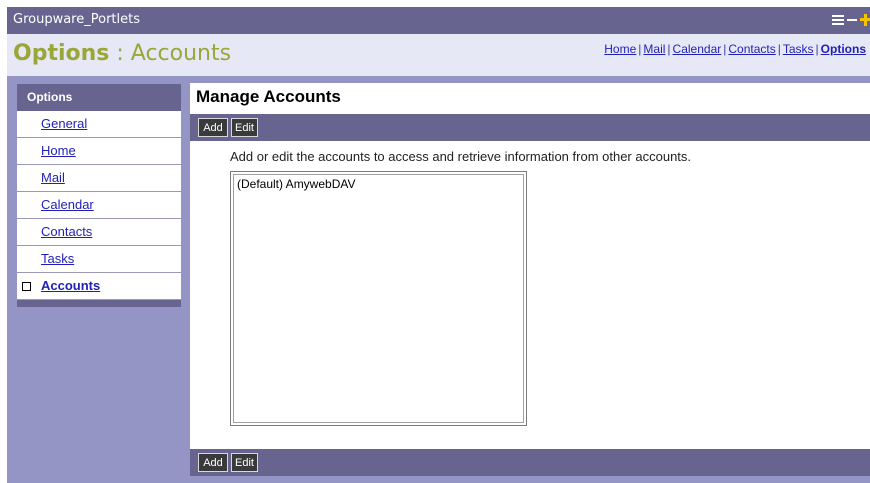  What do you see at coordinates (843, 49) in the screenshot?
I see `nav-link-options: Options` at bounding box center [843, 49].